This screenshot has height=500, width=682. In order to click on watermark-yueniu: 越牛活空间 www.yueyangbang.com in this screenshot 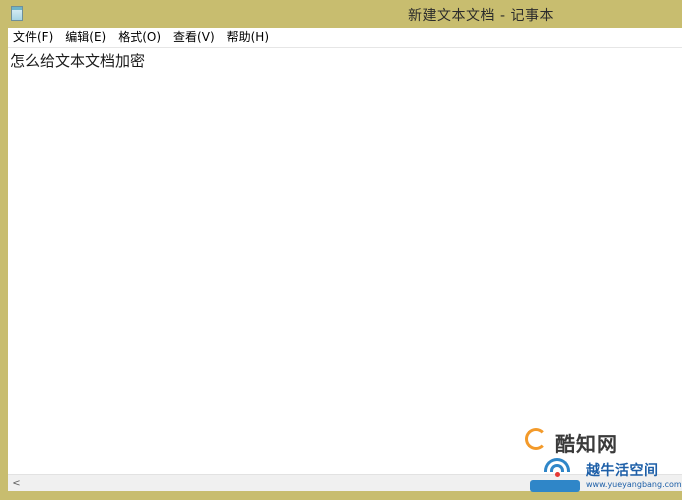, I will do `click(606, 476)`.